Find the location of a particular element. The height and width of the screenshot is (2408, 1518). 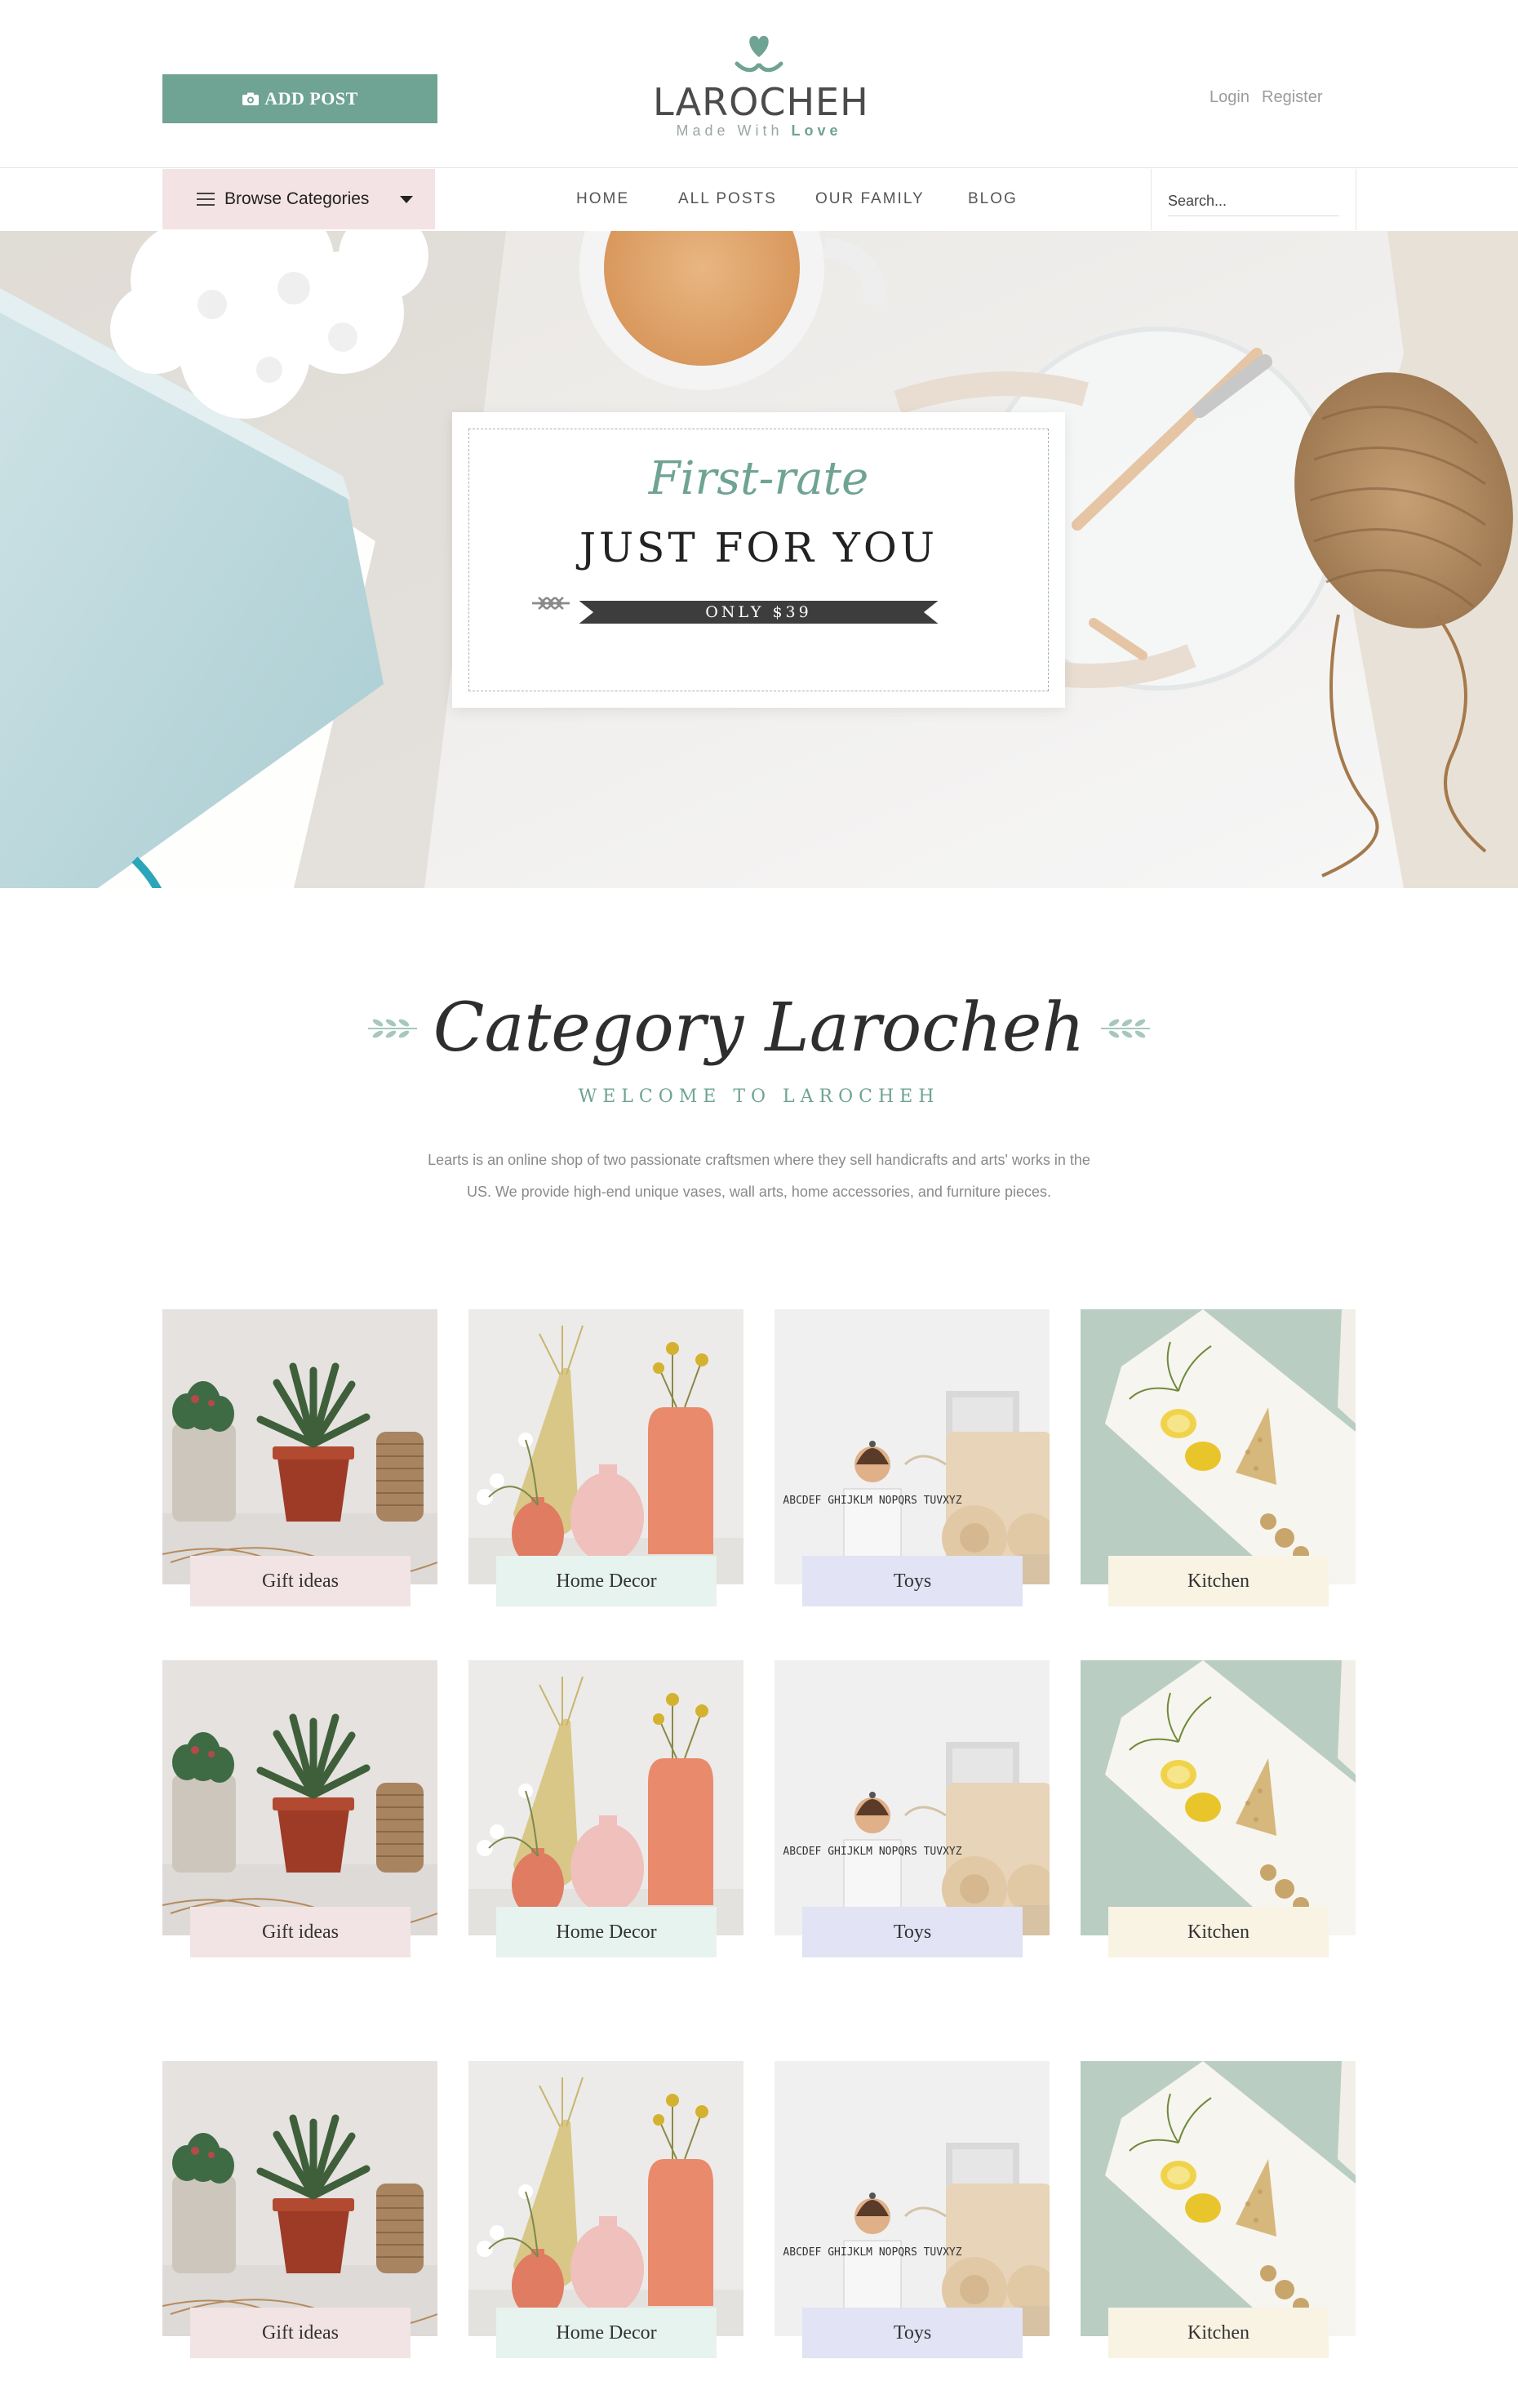

add-post-label: ADD POST is located at coordinates (311, 98).